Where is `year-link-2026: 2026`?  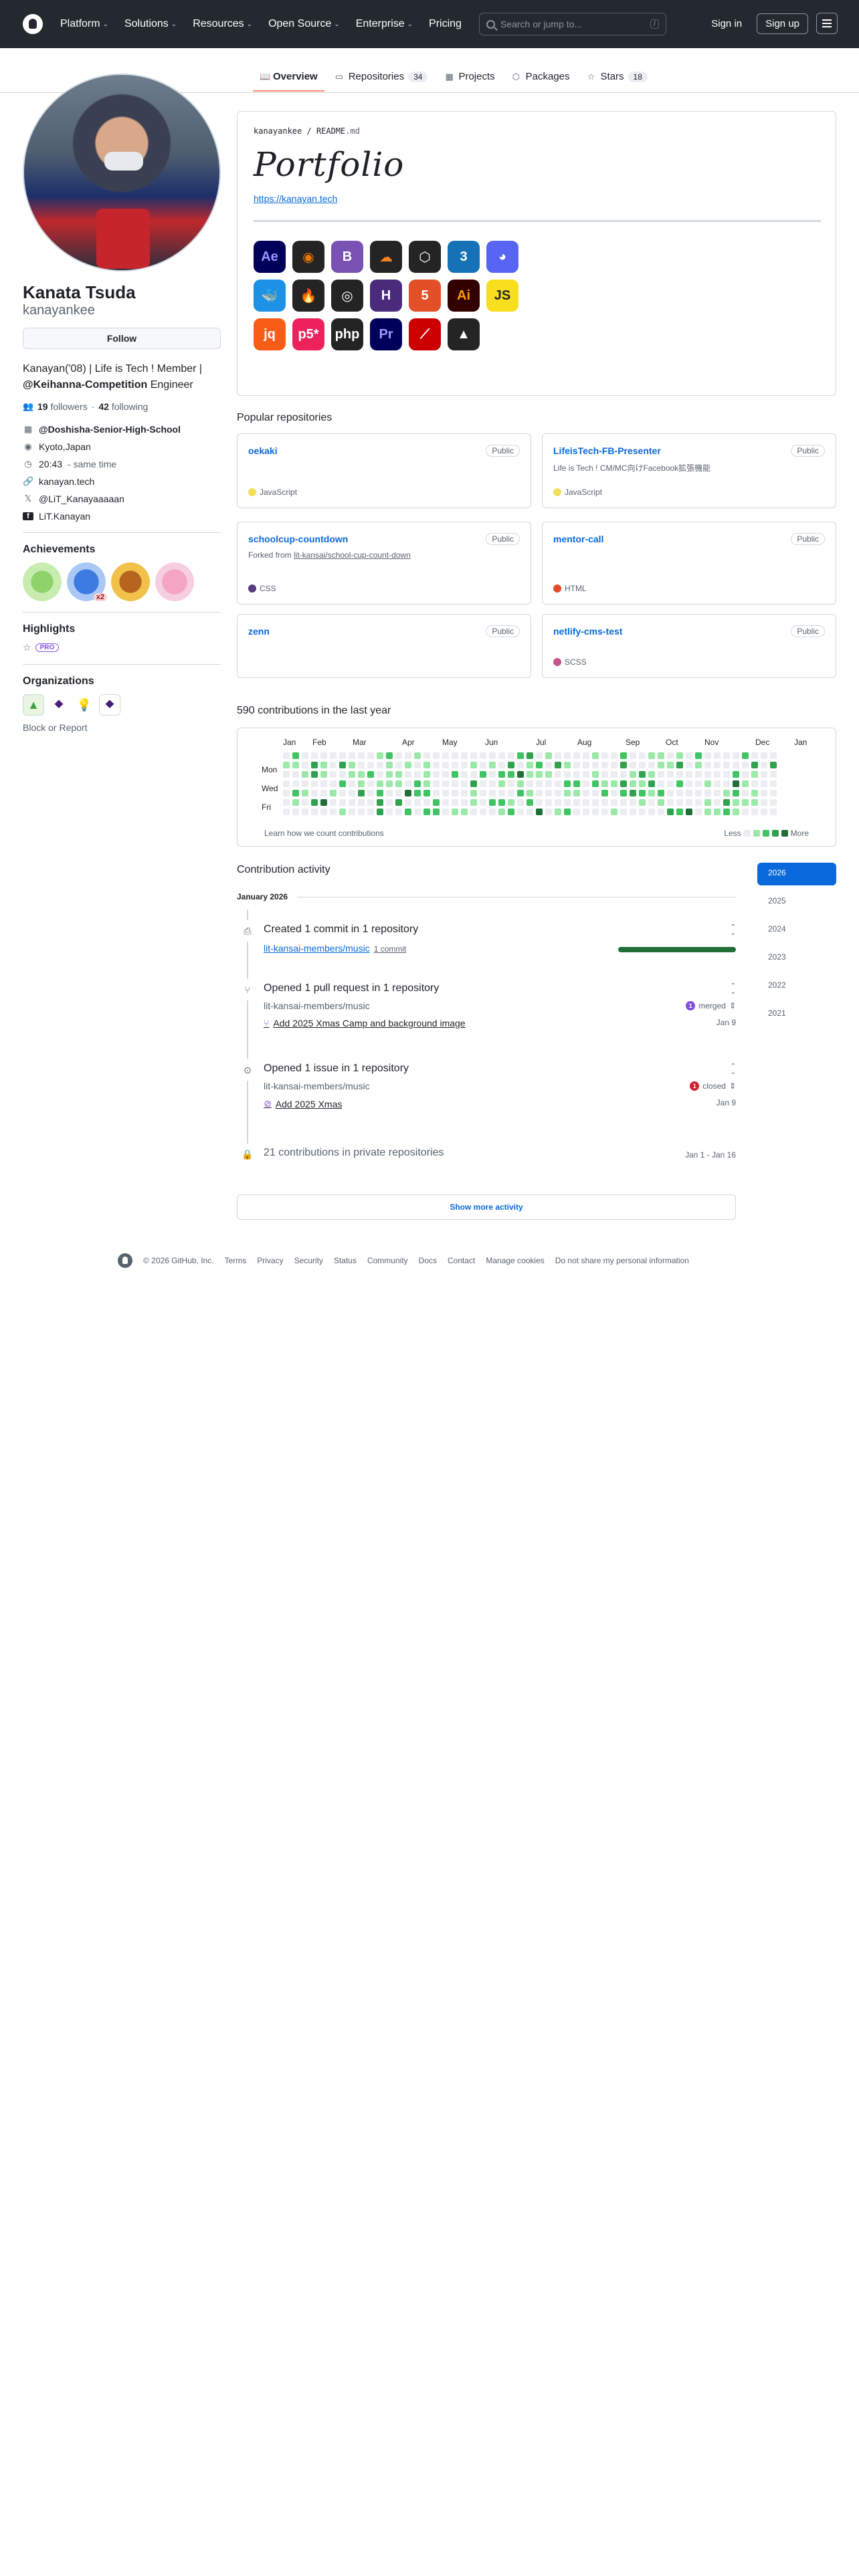 year-link-2026: 2026 is located at coordinates (796, 874).